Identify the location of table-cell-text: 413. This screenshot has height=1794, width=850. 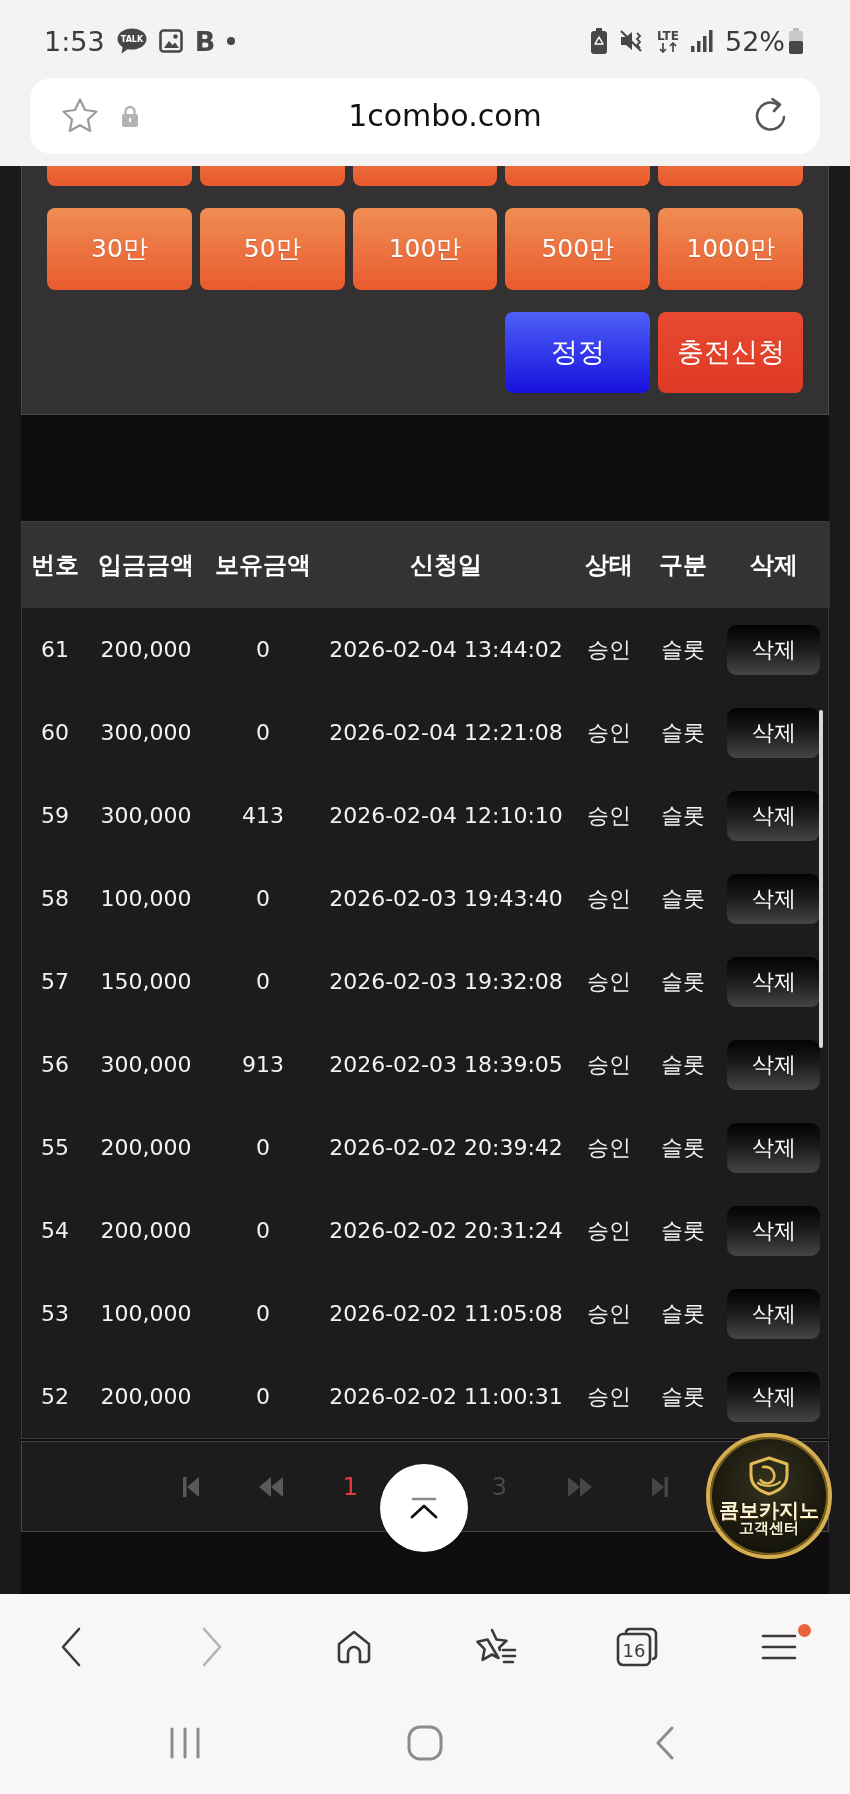
(263, 816).